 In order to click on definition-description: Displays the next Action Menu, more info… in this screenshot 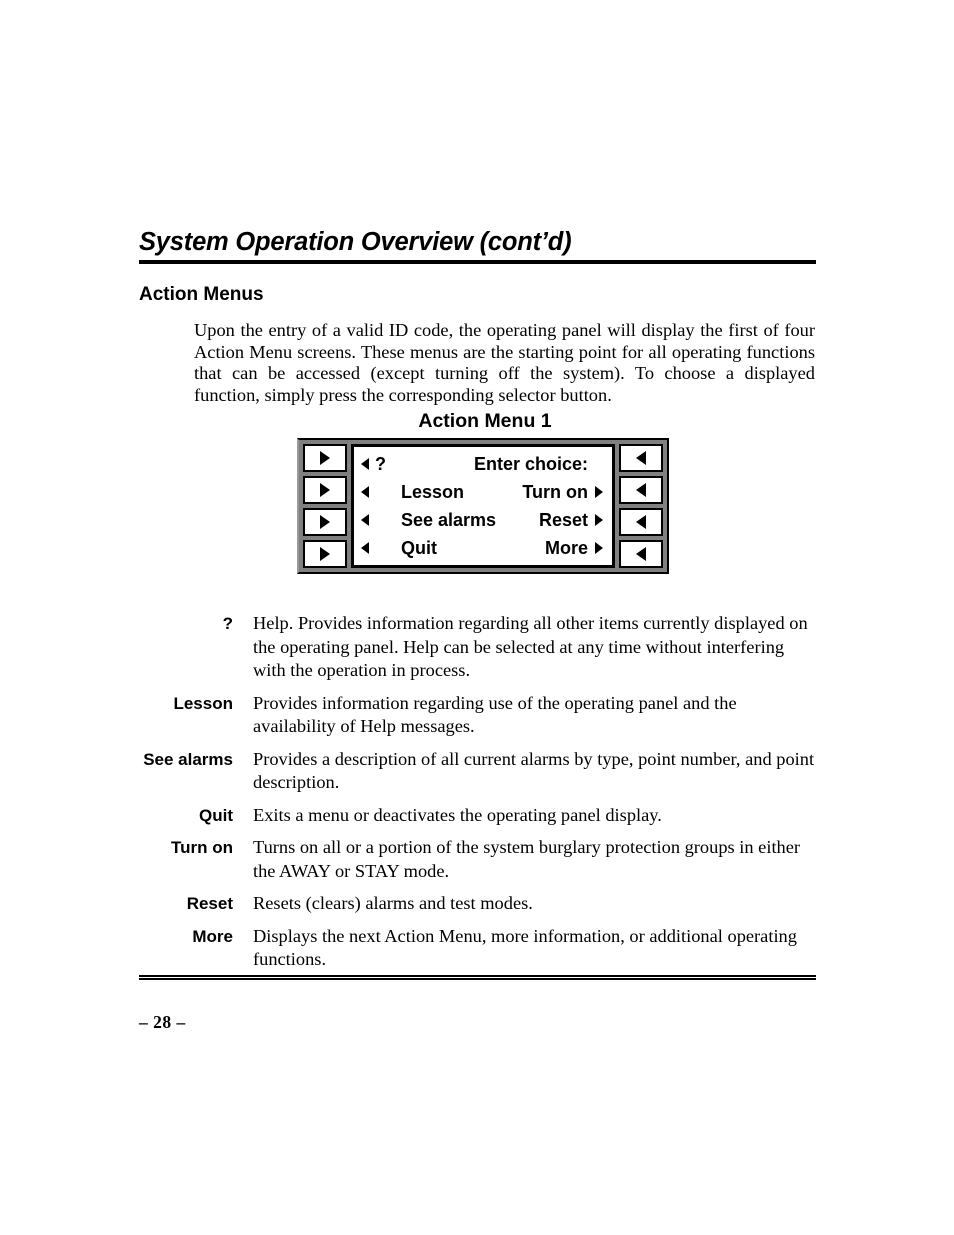, I will do `click(525, 947)`.